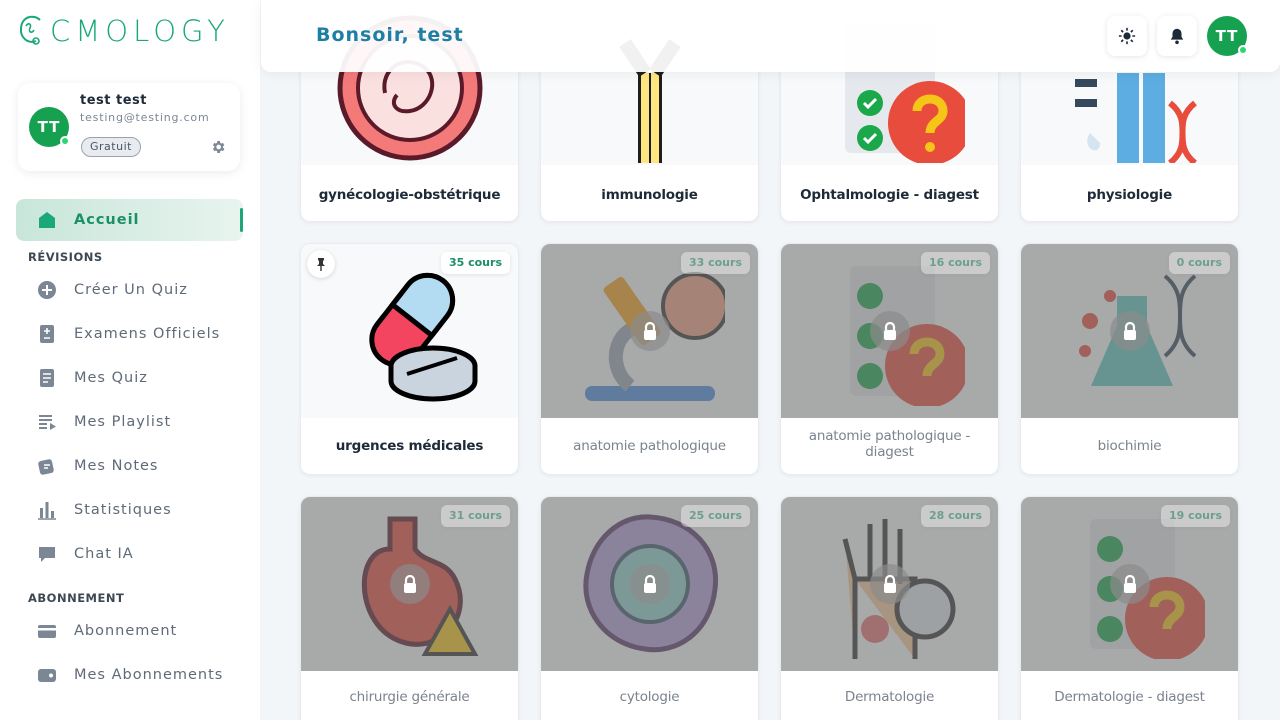 Image resolution: width=1280 pixels, height=720 pixels. I want to click on sidebar-item-mes-notes: Mes Notes, so click(97, 466).